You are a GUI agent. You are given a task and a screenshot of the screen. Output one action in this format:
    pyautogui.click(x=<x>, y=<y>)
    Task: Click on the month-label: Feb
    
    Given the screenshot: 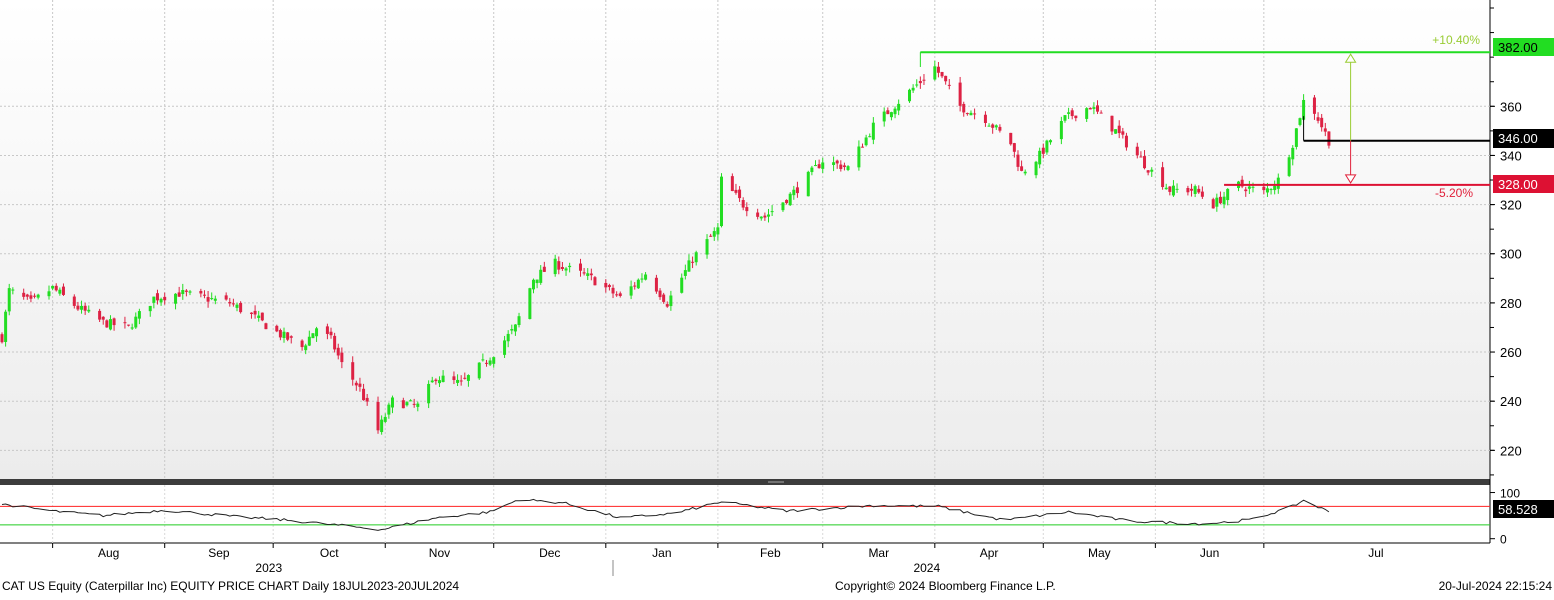 What is the action you would take?
    pyautogui.click(x=770, y=553)
    